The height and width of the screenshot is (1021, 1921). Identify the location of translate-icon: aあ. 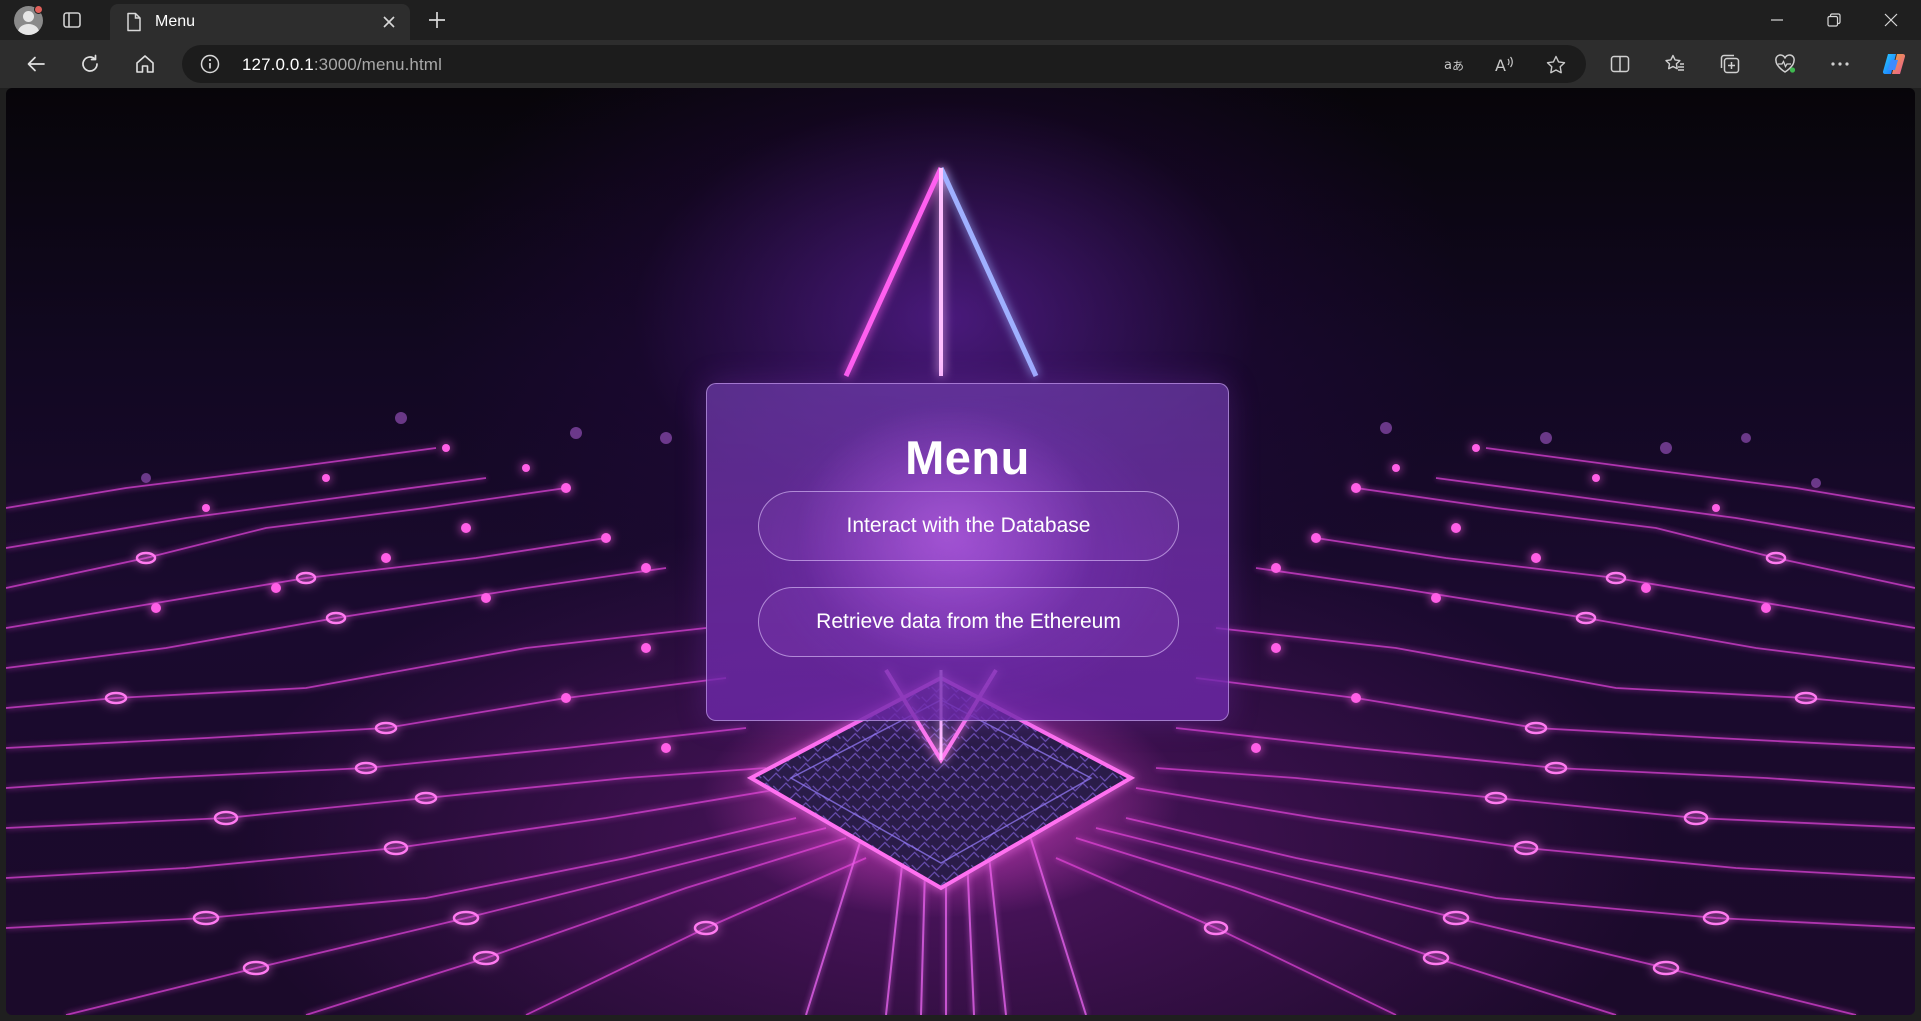
(1454, 65).